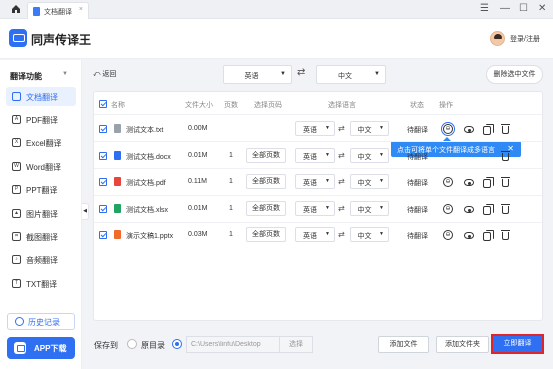 The width and height of the screenshot is (553, 369). Describe the element at coordinates (231, 181) in the screenshot. I see `file-pages: 1` at that location.